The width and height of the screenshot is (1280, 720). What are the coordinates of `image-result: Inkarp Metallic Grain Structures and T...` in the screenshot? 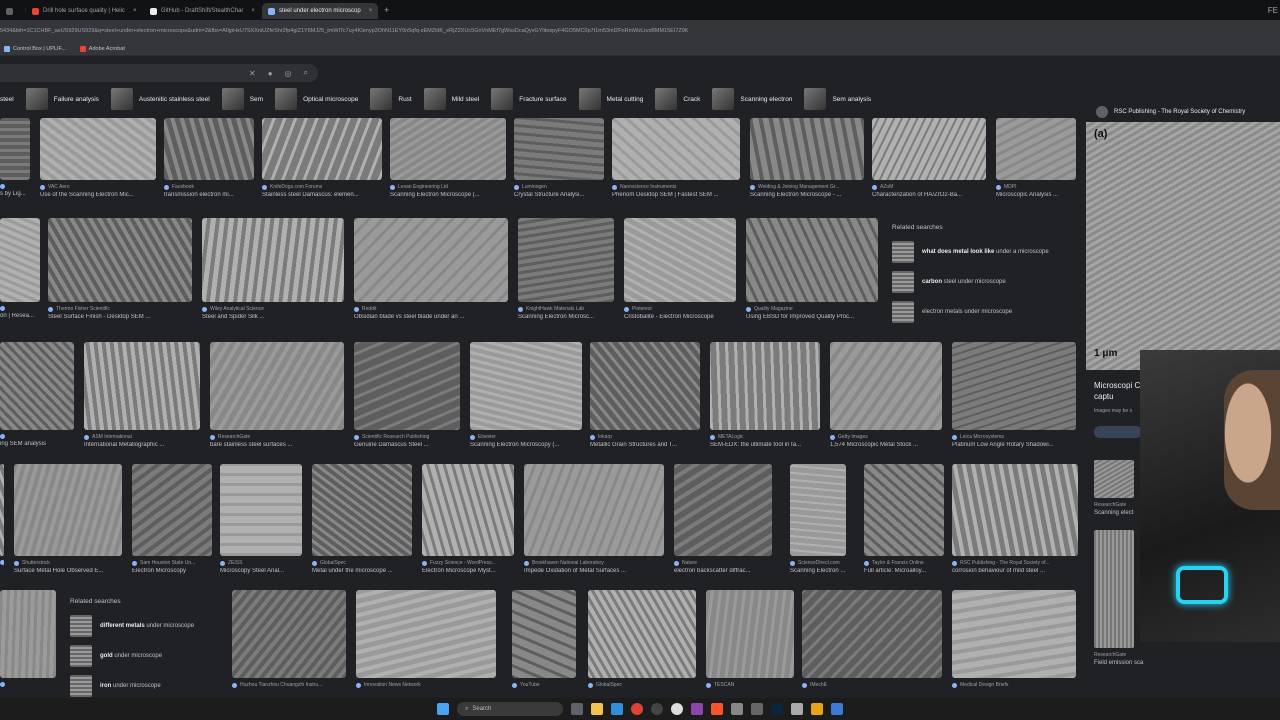 It's located at (645, 395).